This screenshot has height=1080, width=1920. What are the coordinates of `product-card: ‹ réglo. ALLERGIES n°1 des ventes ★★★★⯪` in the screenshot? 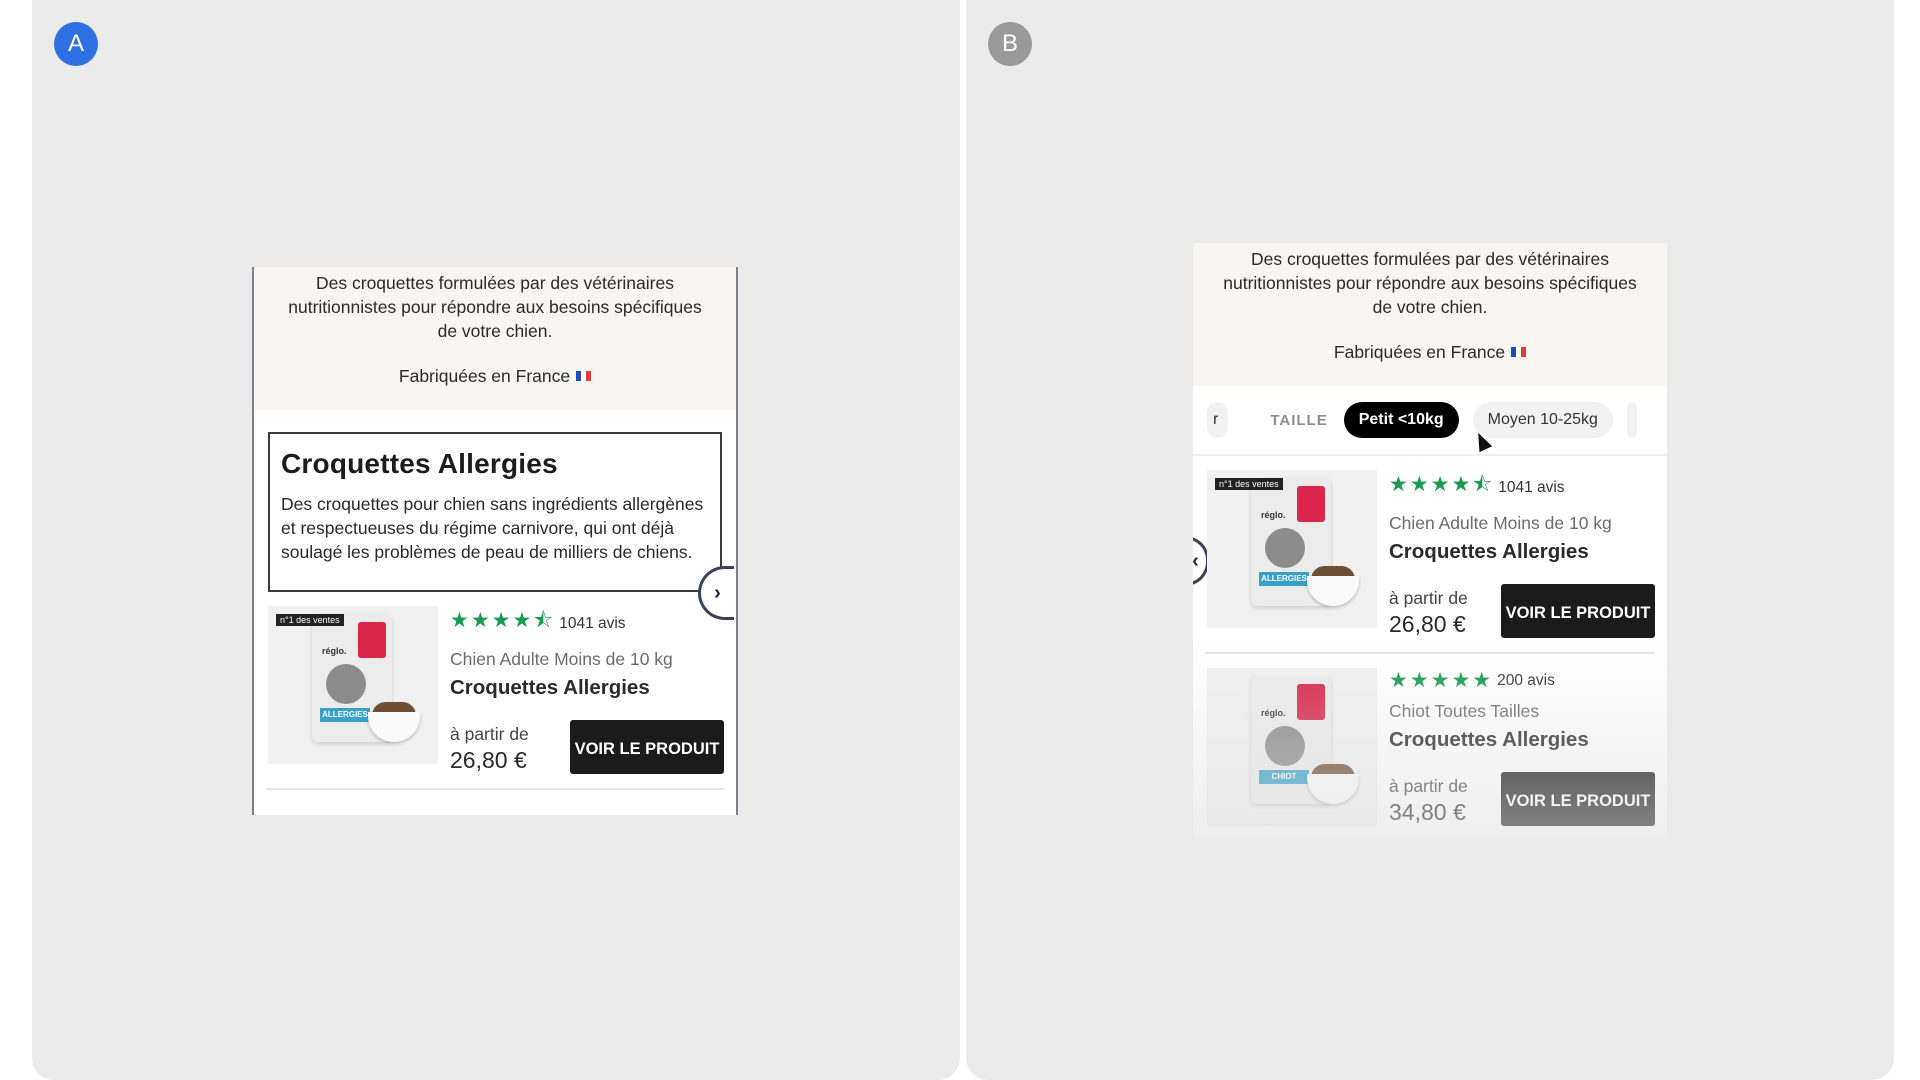 It's located at (1430, 547).